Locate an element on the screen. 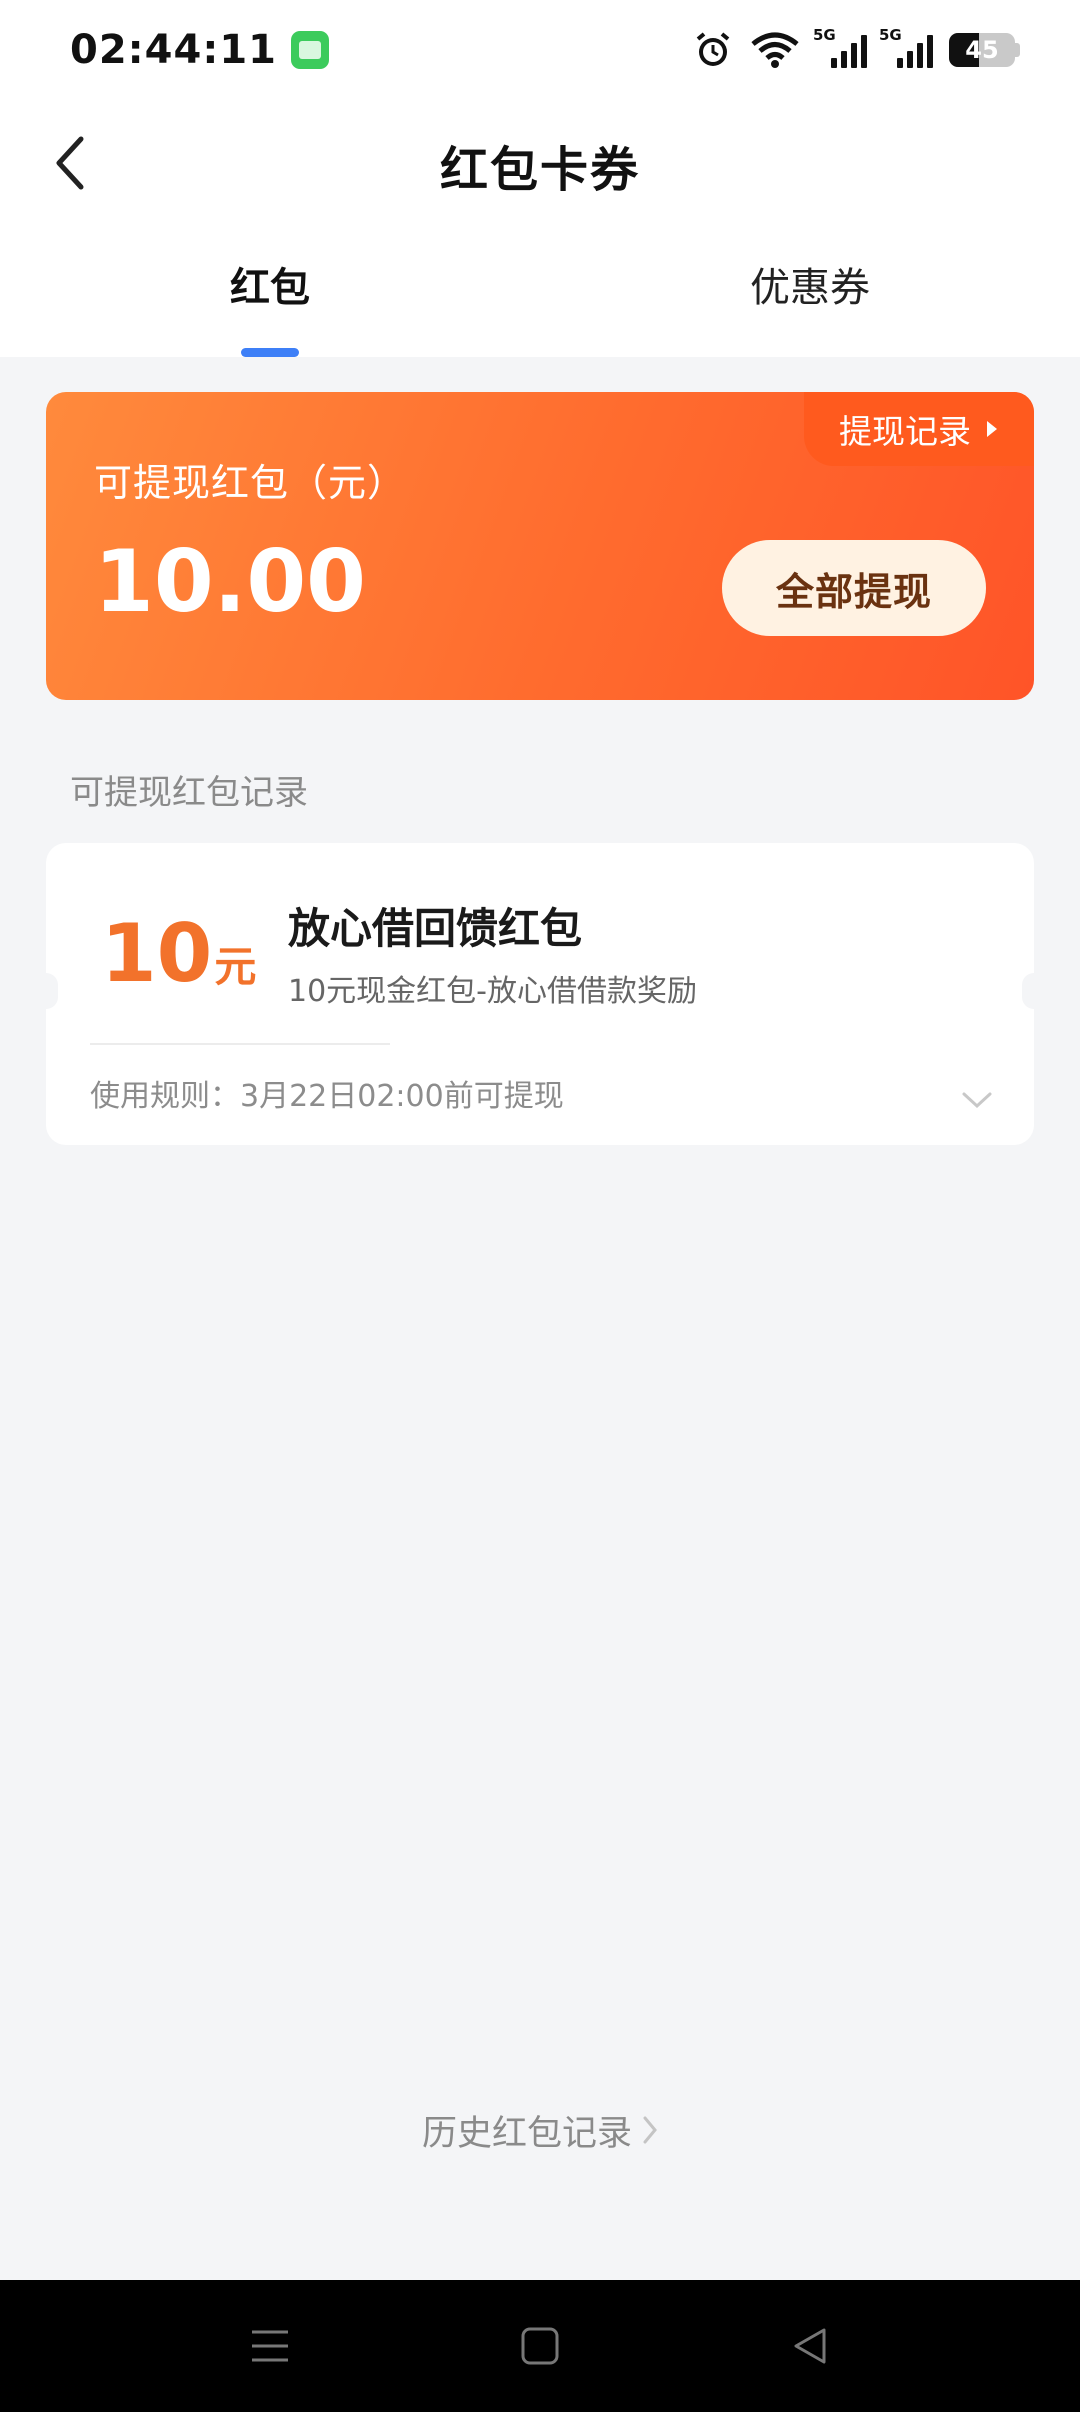 The width and height of the screenshot is (1080, 2412). active-tab-indicator is located at coordinates (270, 352).